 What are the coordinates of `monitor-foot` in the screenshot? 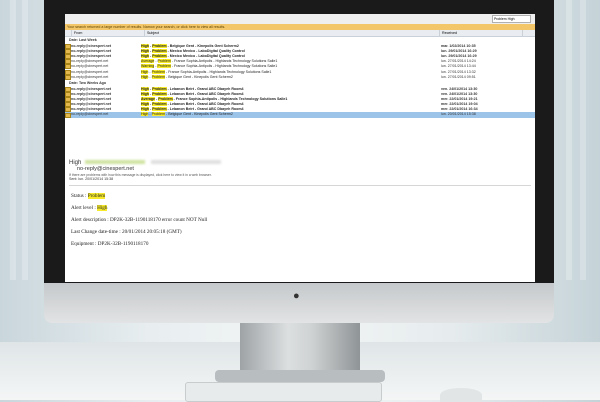 It's located at (300, 376).